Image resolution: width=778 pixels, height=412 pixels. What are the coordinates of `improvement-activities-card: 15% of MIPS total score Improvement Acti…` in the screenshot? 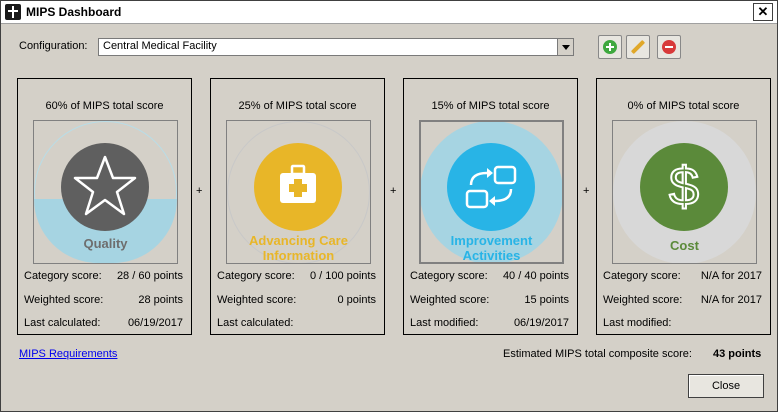 It's located at (490, 206).